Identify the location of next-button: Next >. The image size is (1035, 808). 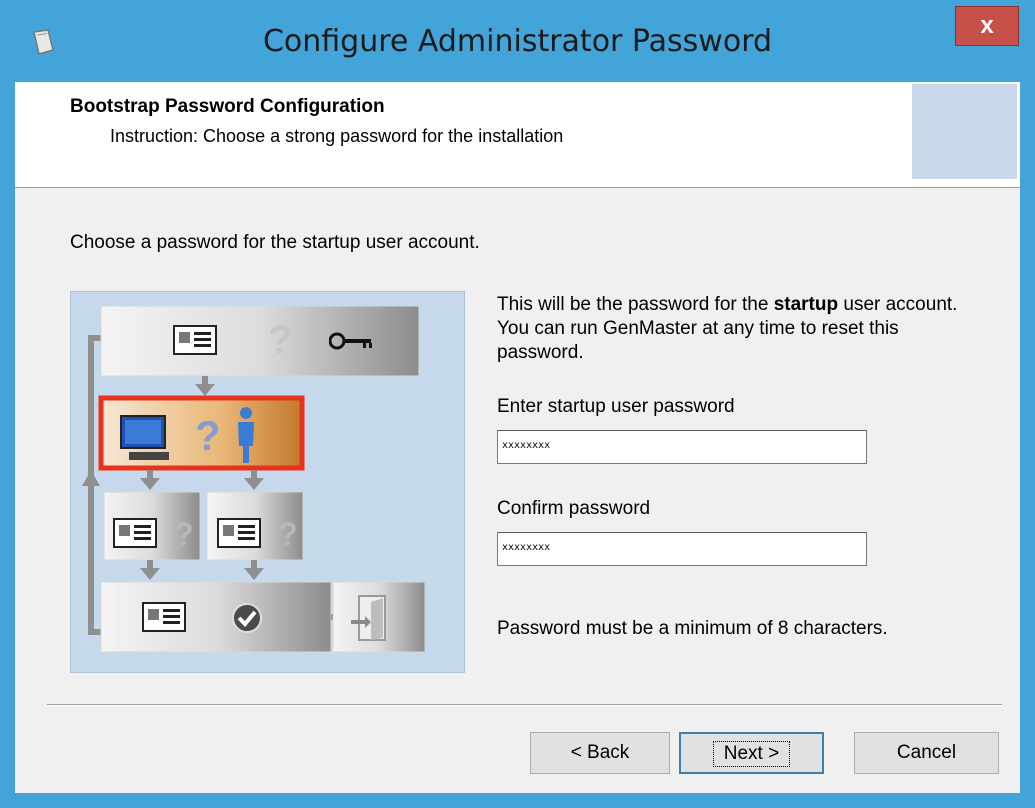
(751, 753).